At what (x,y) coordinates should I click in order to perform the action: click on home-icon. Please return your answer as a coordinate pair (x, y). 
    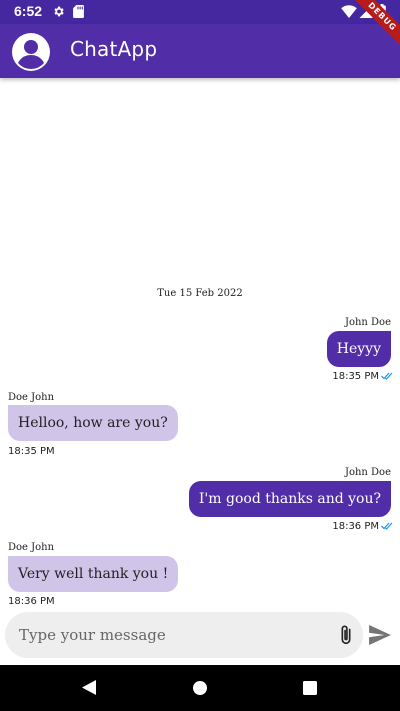
    Looking at the image, I should click on (200, 688).